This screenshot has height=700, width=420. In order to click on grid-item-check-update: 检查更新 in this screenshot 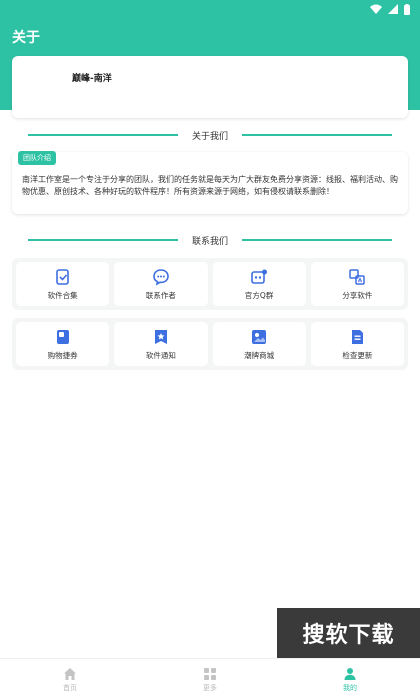, I will do `click(357, 344)`.